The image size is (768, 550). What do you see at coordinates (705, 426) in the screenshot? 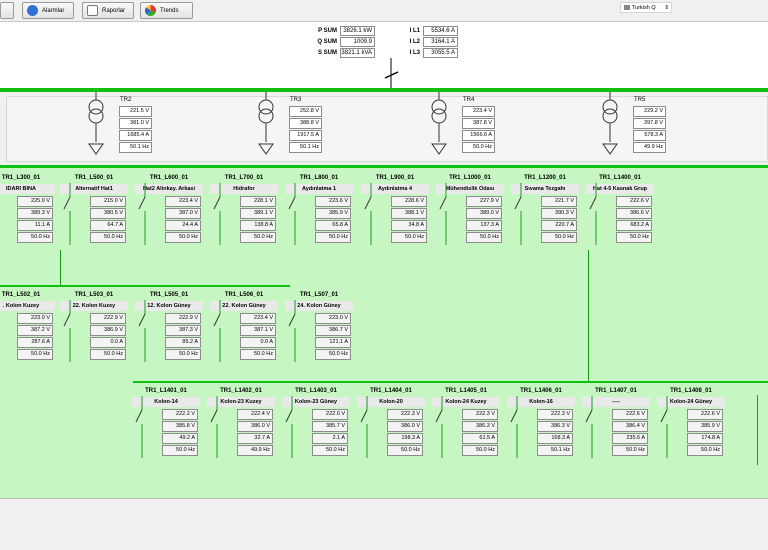
I see `feeder-value: 385.9 V` at bounding box center [705, 426].